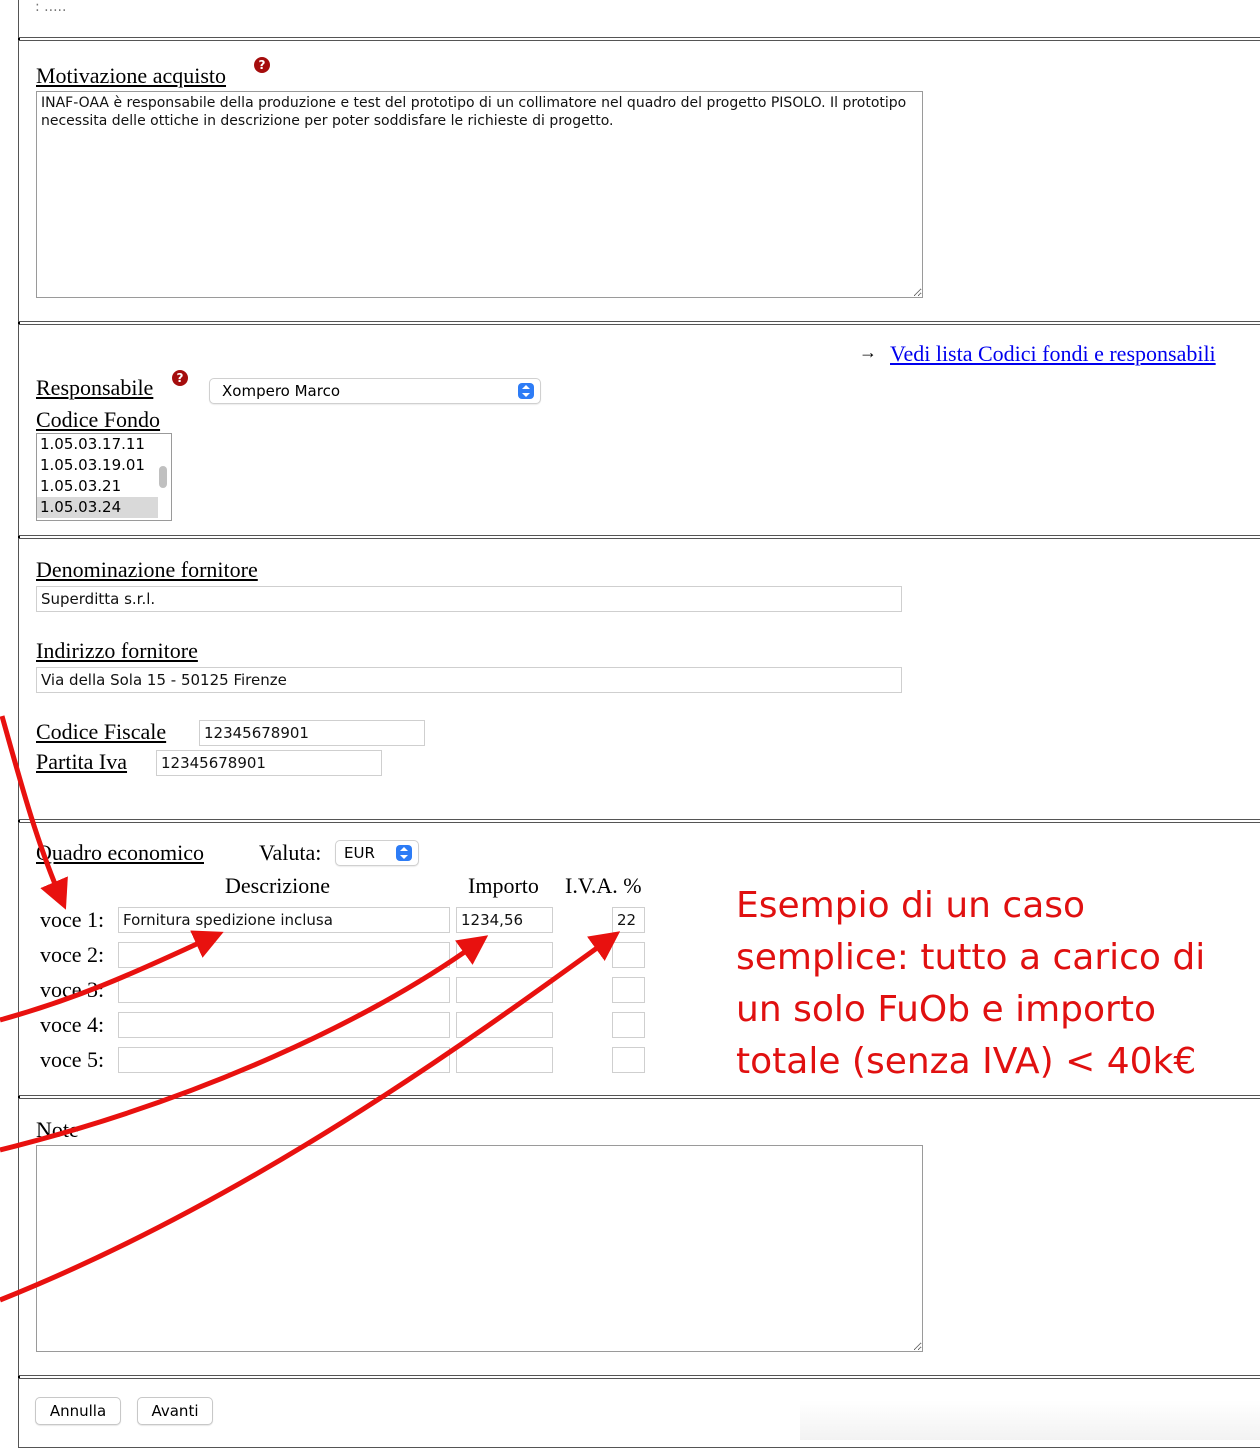 The height and width of the screenshot is (1448, 1260). Describe the element at coordinates (628, 920) in the screenshot. I see `voce-iva-field: 22` at that location.